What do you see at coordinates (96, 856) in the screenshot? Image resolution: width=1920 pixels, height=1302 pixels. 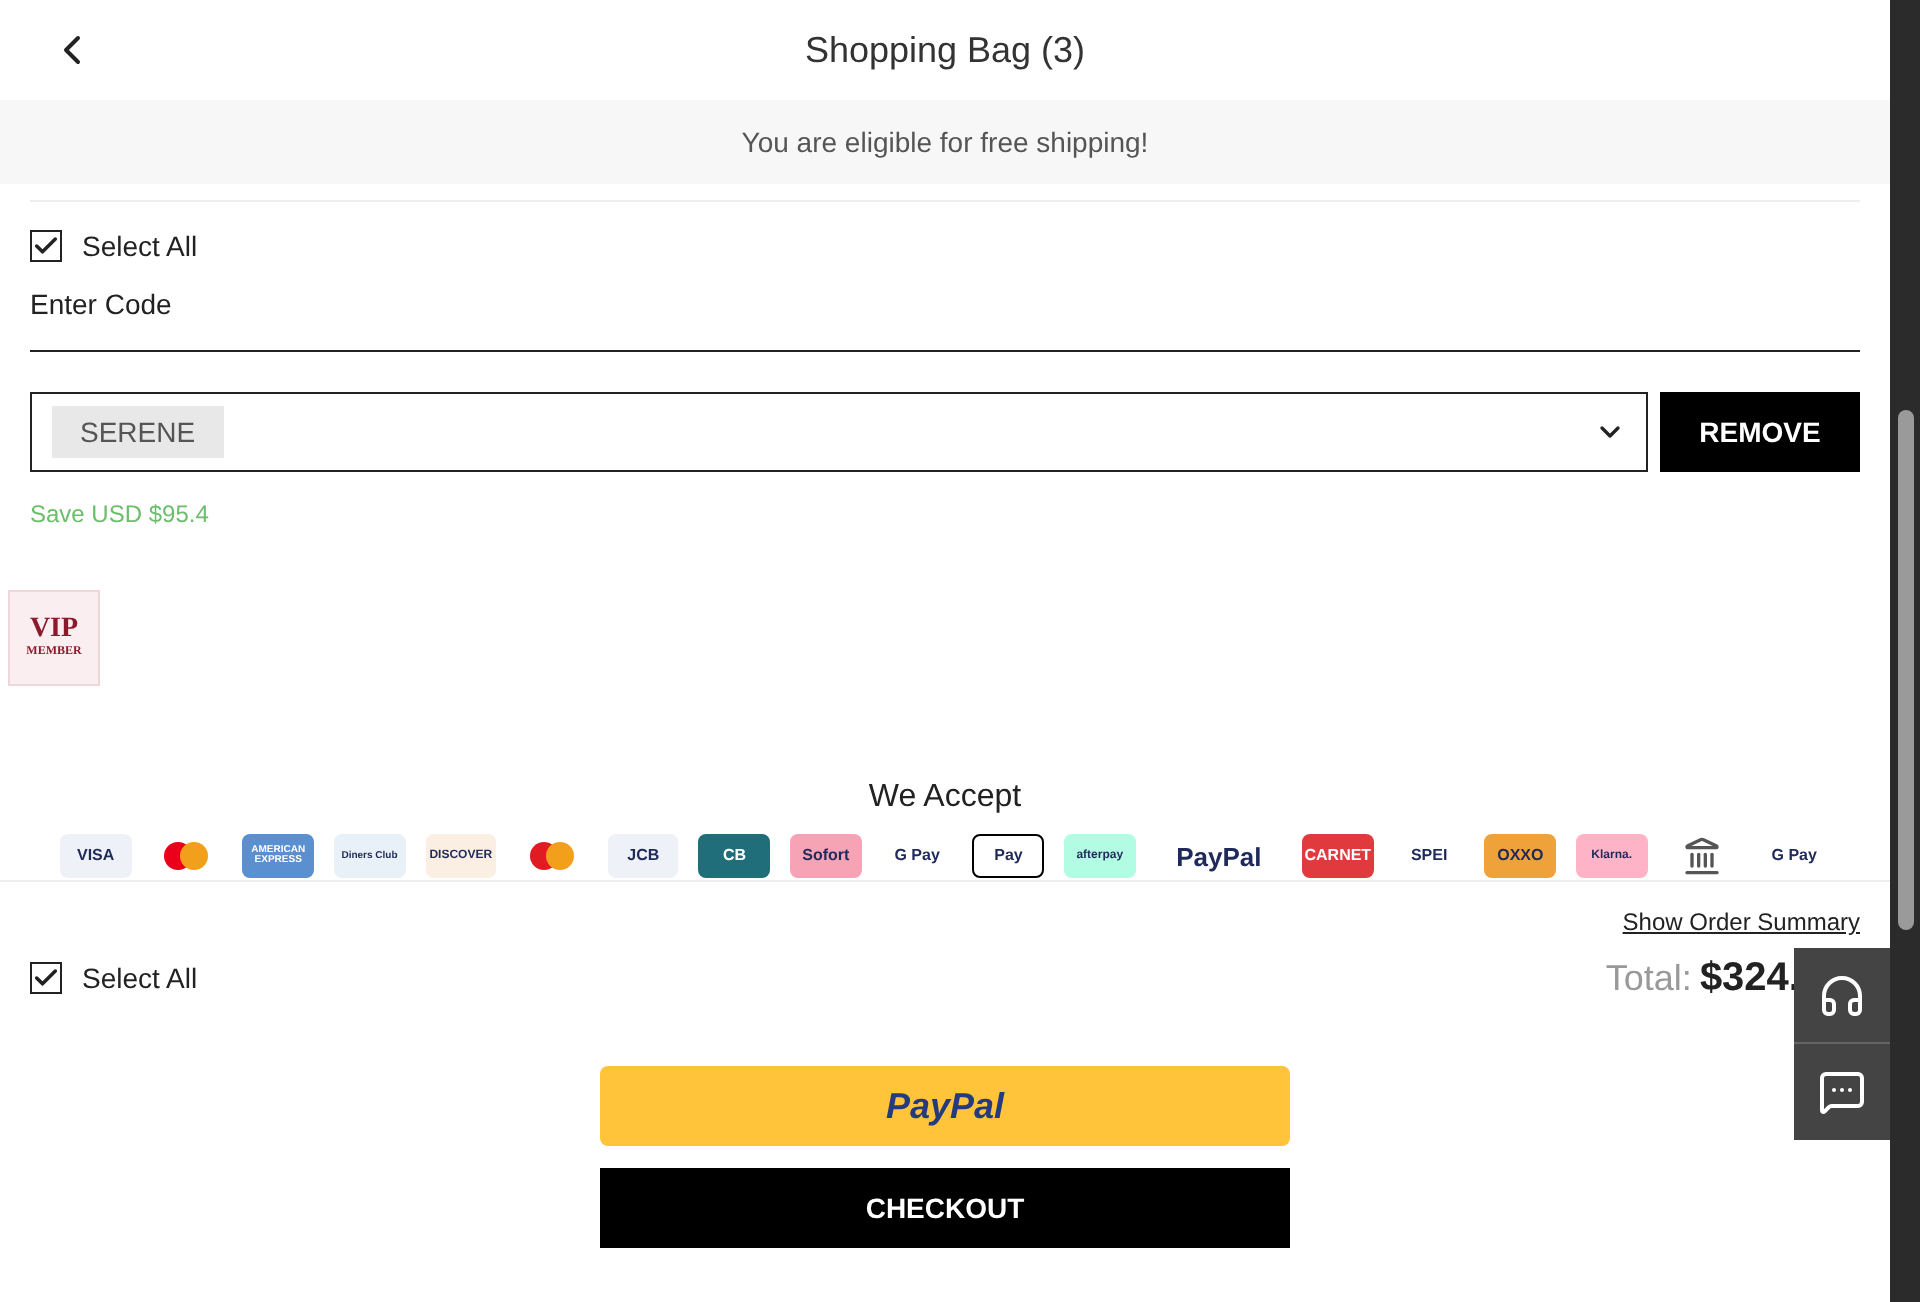 I see `payment-logo: VISA` at bounding box center [96, 856].